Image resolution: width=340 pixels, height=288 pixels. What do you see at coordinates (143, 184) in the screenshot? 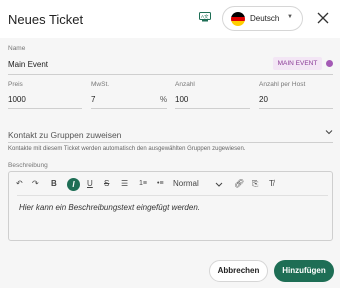
I see `ordered-list-icon: 1≡` at bounding box center [143, 184].